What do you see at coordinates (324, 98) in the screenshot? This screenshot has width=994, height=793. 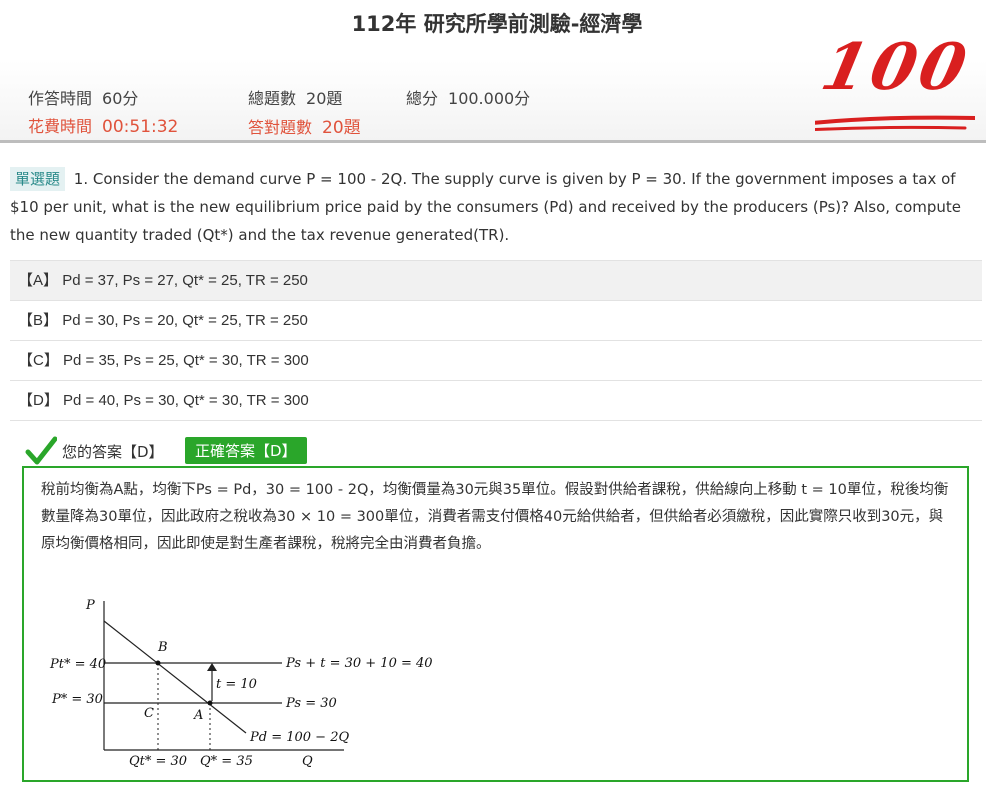 I see `total-questions-value: 20題` at bounding box center [324, 98].